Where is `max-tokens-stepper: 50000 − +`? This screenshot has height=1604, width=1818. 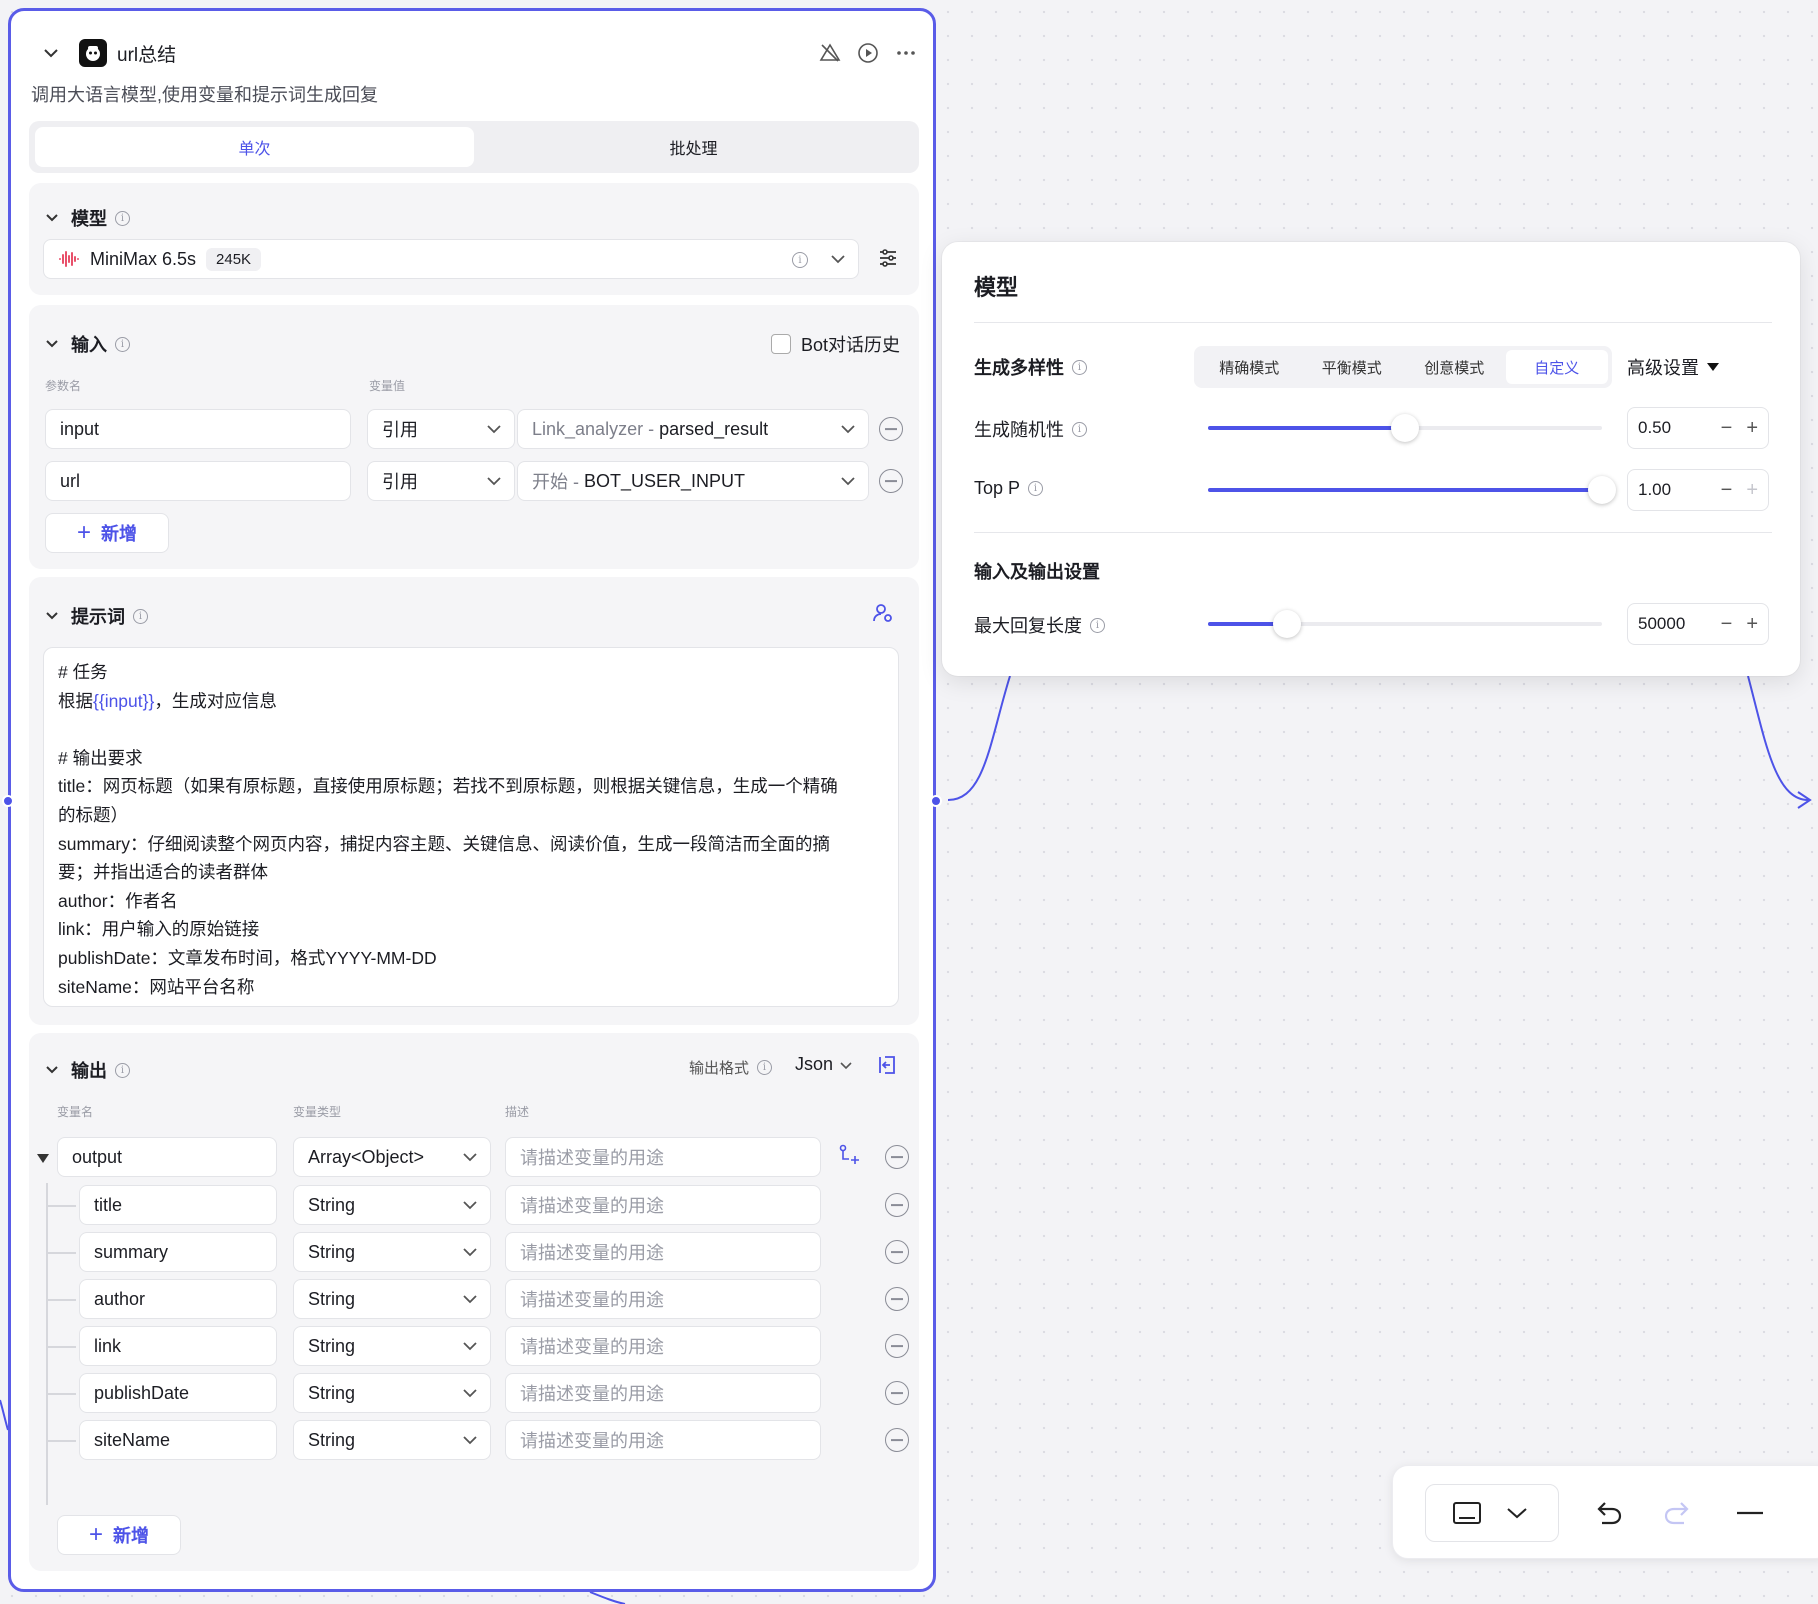
max-tokens-stepper: 50000 − + is located at coordinates (1698, 624).